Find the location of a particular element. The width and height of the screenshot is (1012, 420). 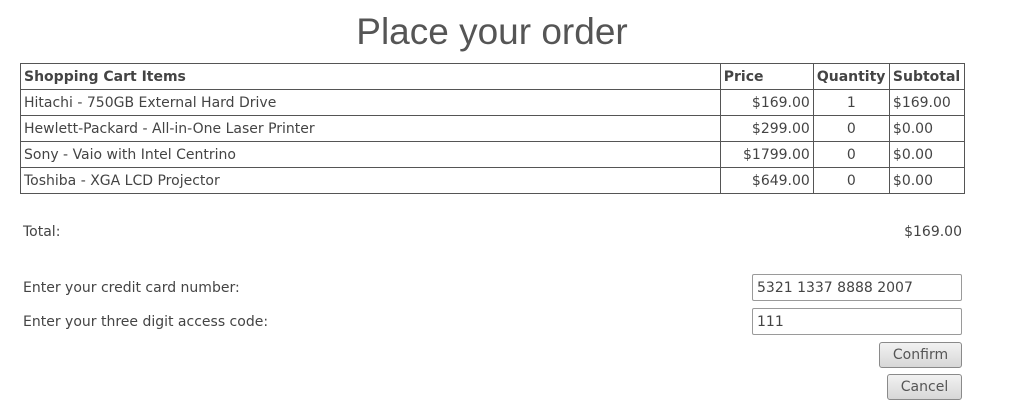

item-name: Hitachi - 750GB External Hard Drive is located at coordinates (370, 102).